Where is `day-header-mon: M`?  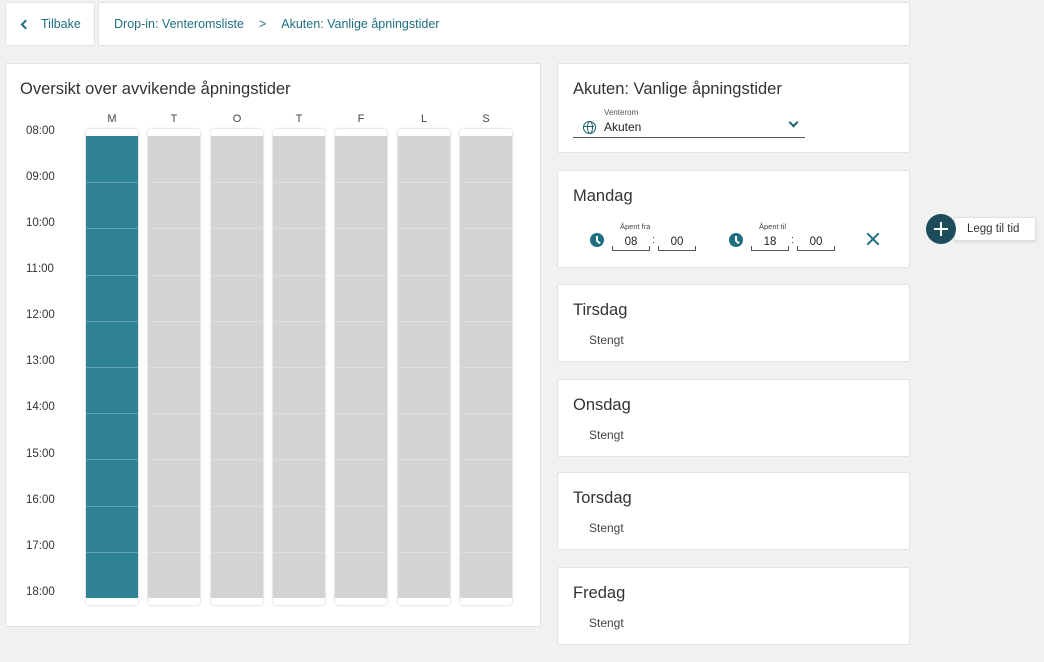 day-header-mon: M is located at coordinates (112, 119).